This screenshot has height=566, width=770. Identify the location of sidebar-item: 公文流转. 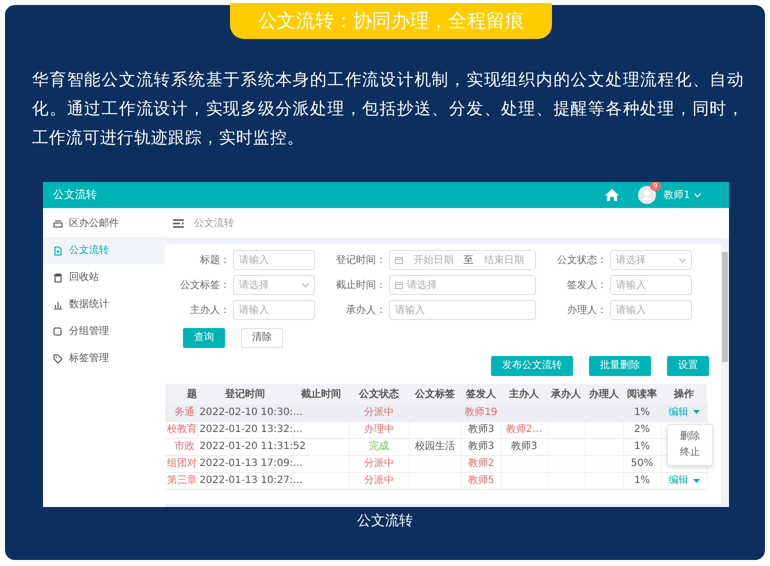
(104, 250).